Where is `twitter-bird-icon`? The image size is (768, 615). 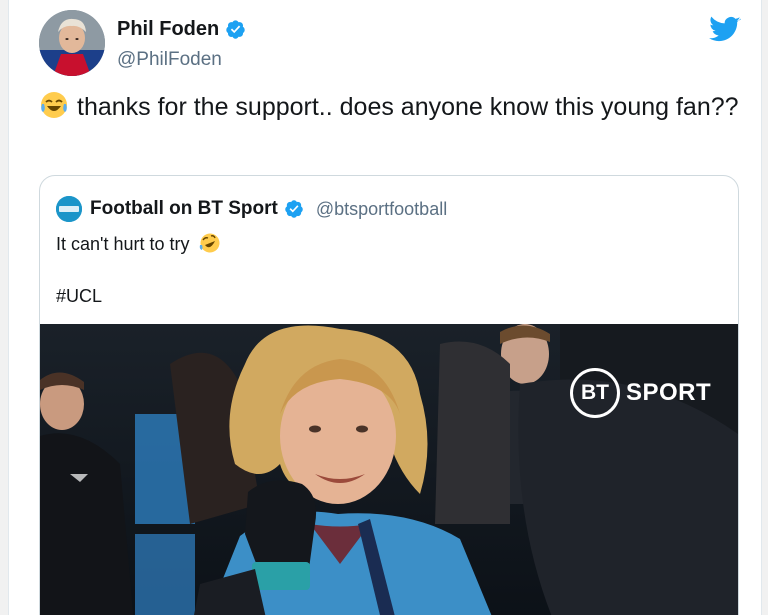
twitter-bird-icon is located at coordinates (725, 30).